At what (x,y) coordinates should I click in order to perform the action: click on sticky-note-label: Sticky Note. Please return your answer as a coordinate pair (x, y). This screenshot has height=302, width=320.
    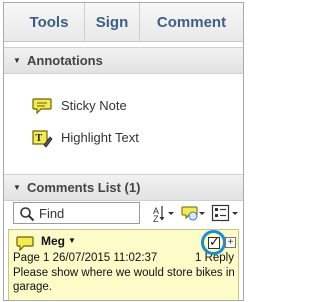
    Looking at the image, I should click on (94, 105).